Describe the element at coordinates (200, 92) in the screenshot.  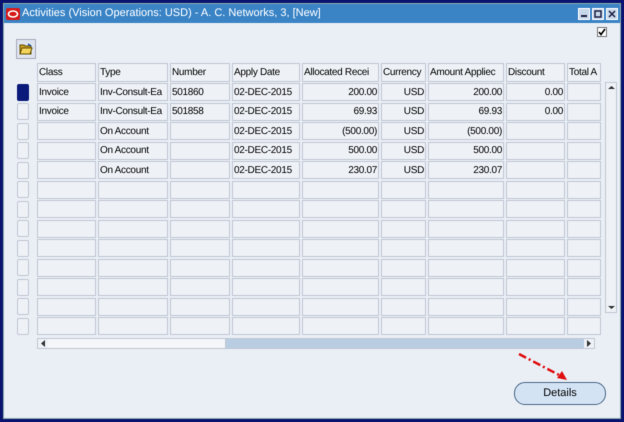
I see `table-cell: 501860` at that location.